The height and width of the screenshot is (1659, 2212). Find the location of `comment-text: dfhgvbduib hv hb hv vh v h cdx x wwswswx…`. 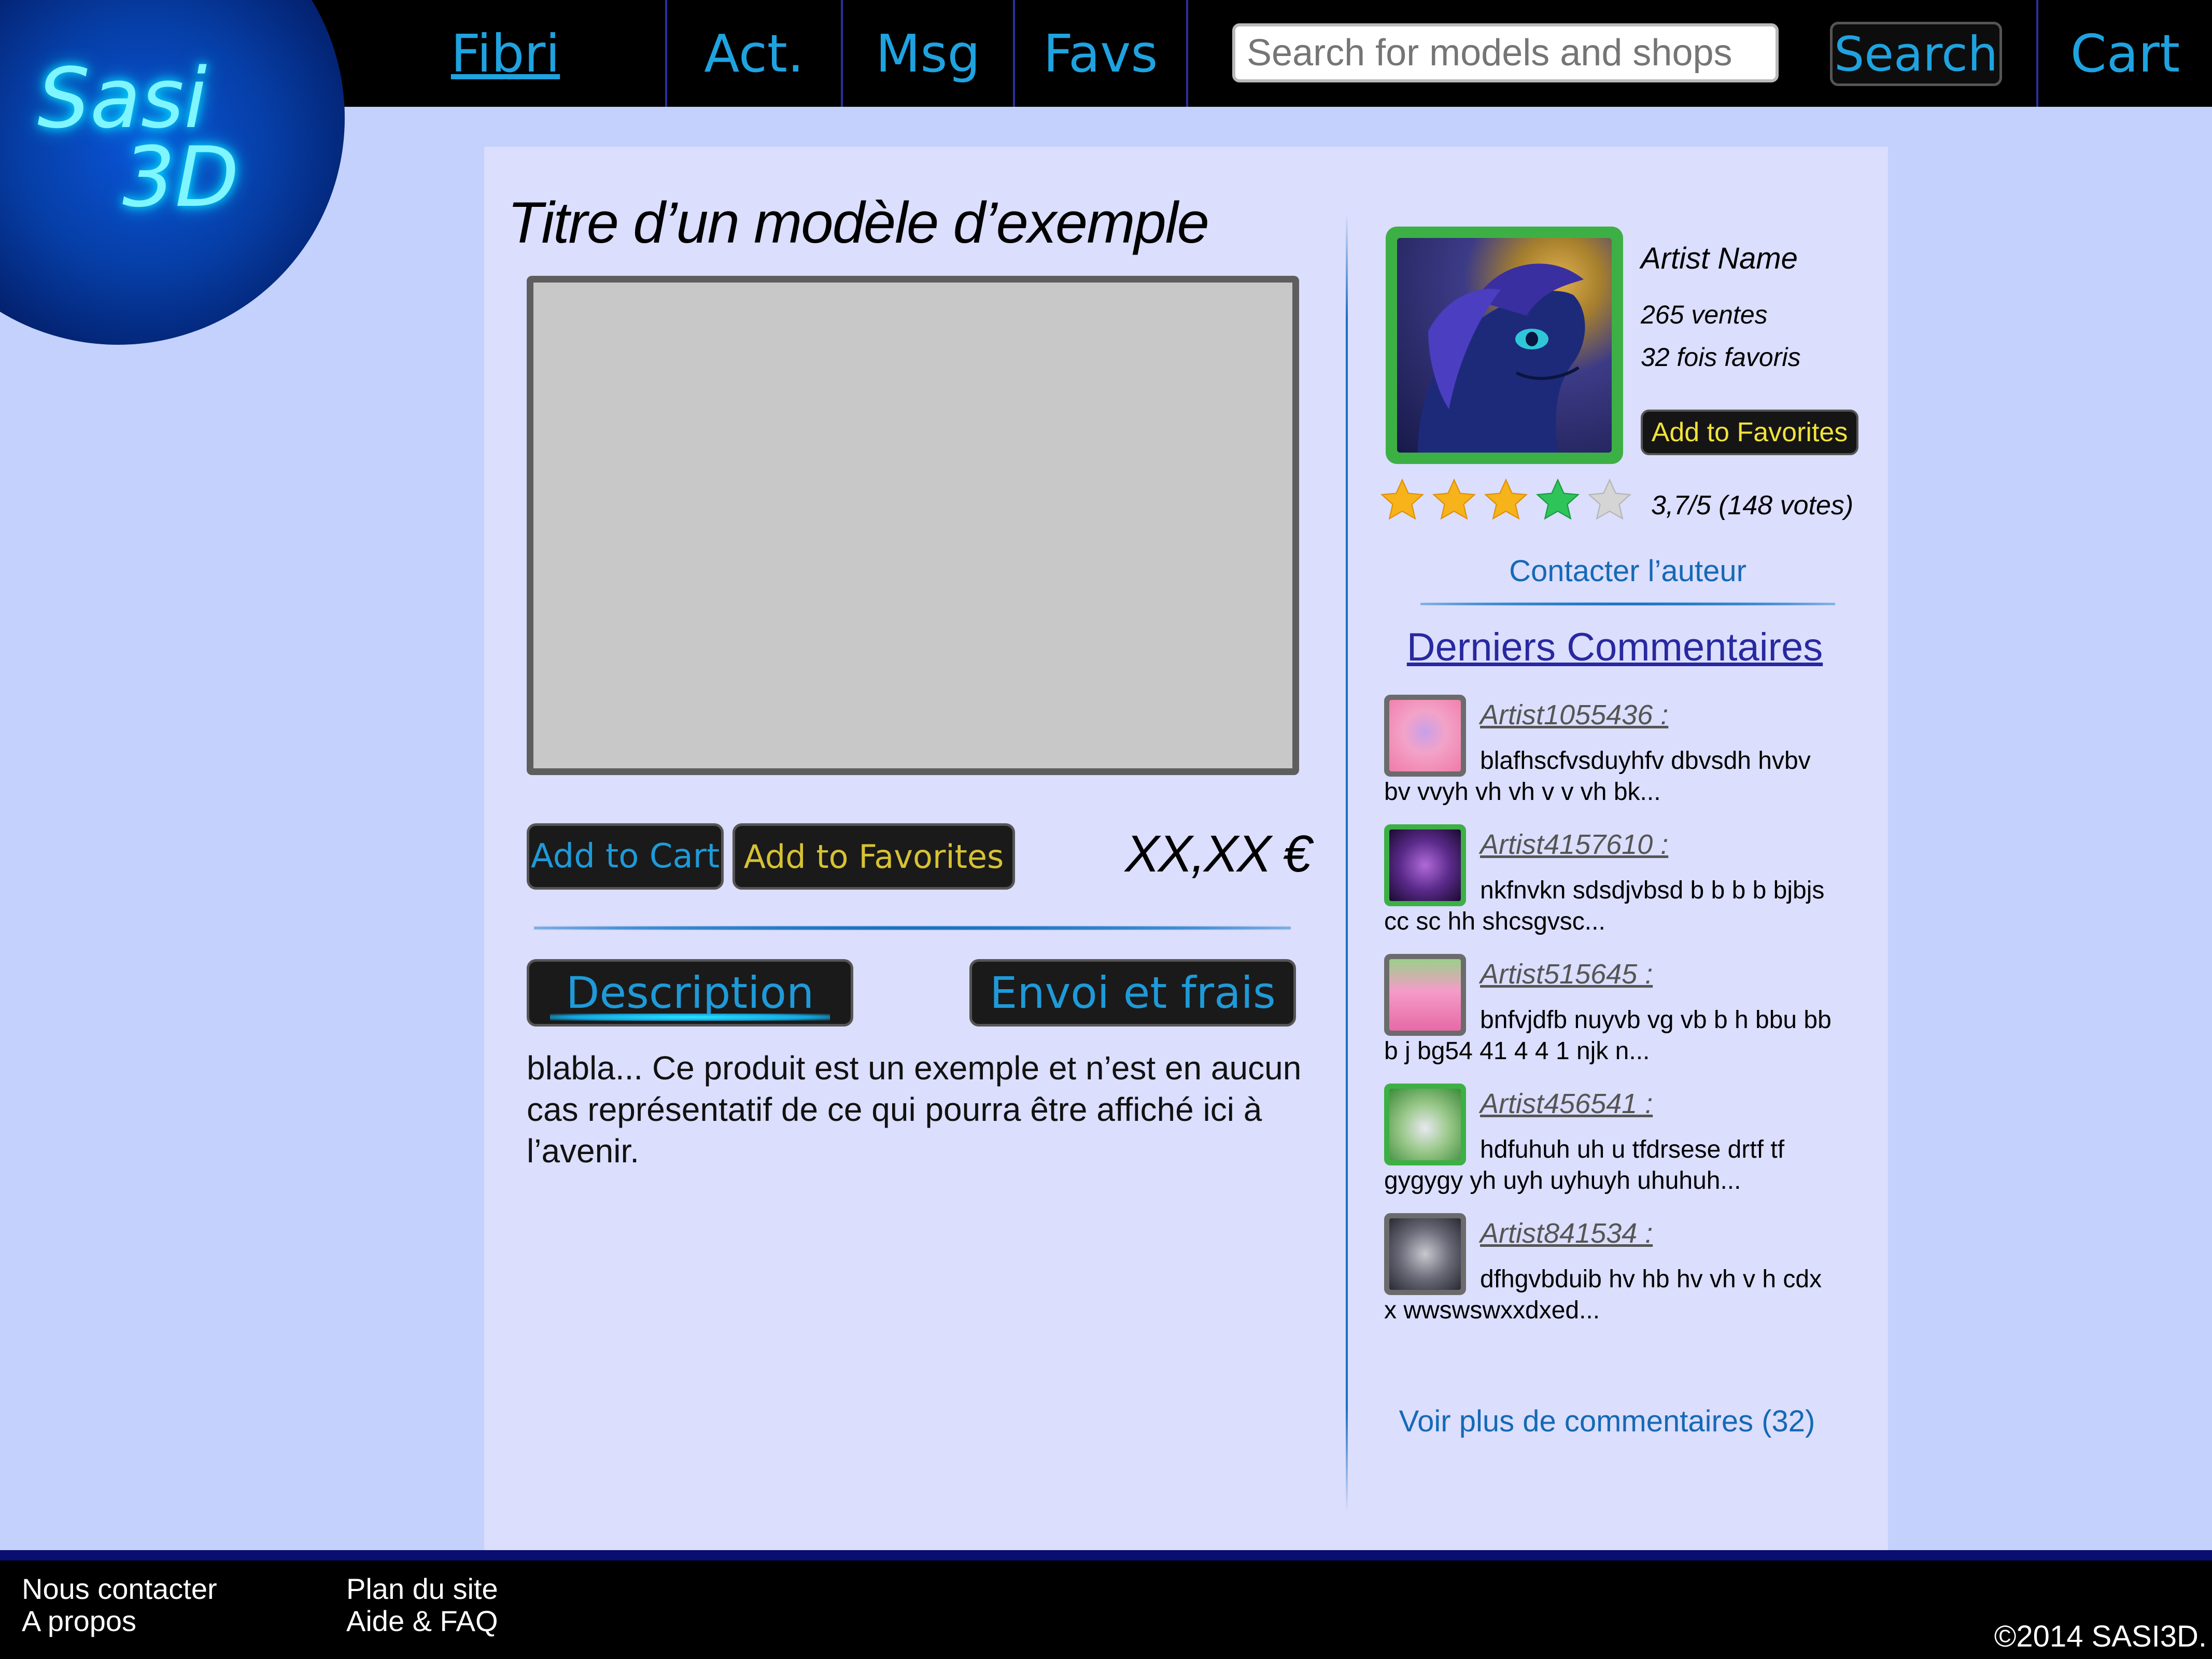

comment-text: dfhgvbduib hv hb hv vh v h cdx x wwswswx… is located at coordinates (1603, 1295).